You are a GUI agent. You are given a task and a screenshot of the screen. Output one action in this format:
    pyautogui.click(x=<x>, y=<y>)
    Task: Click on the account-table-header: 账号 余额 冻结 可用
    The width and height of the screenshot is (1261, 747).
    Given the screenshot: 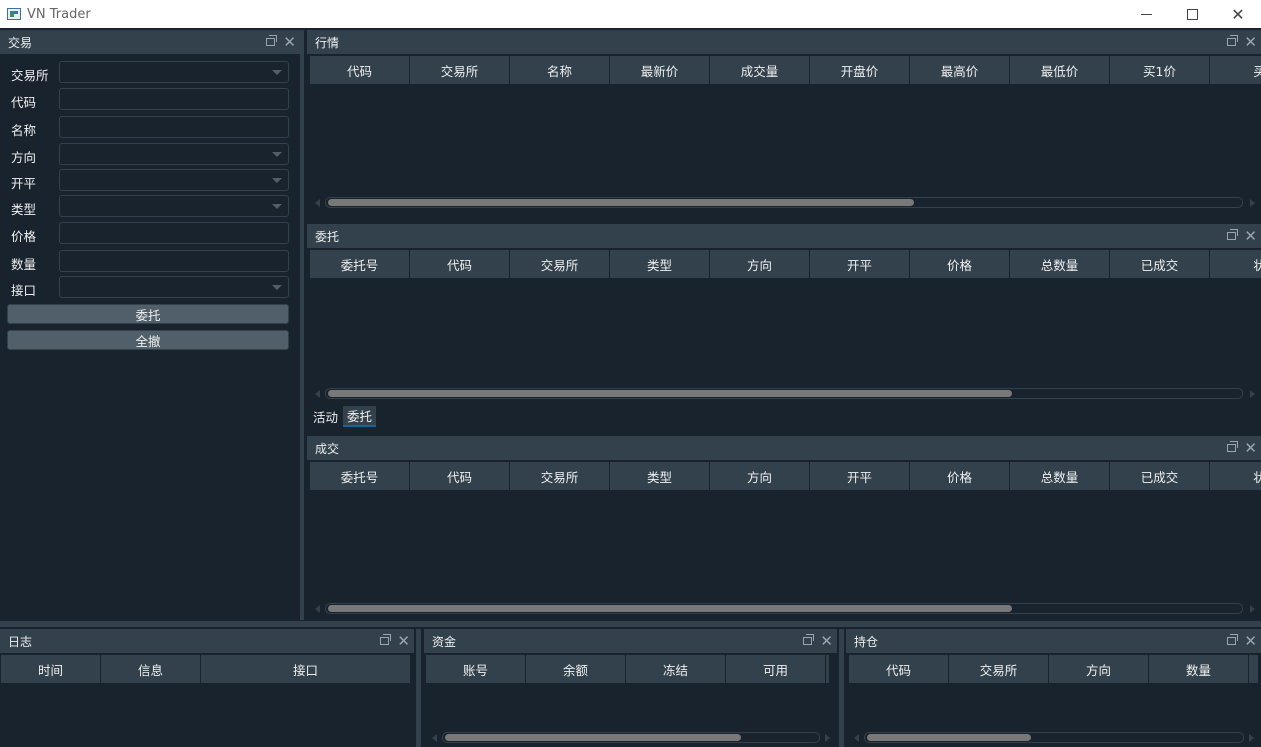 What is the action you would take?
    pyautogui.click(x=628, y=669)
    